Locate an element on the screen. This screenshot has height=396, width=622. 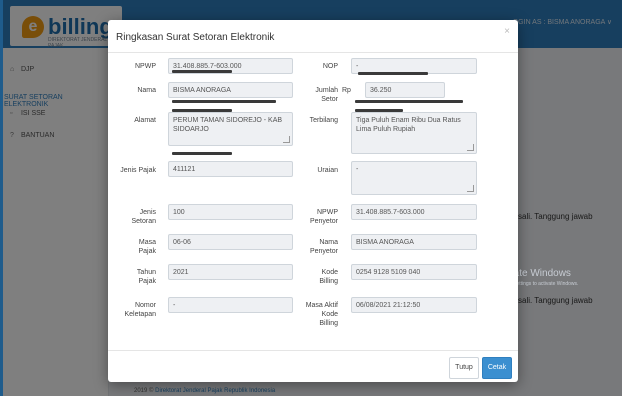
tahun-pajak-label: Tahun Pajak is located at coordinates (133, 277).